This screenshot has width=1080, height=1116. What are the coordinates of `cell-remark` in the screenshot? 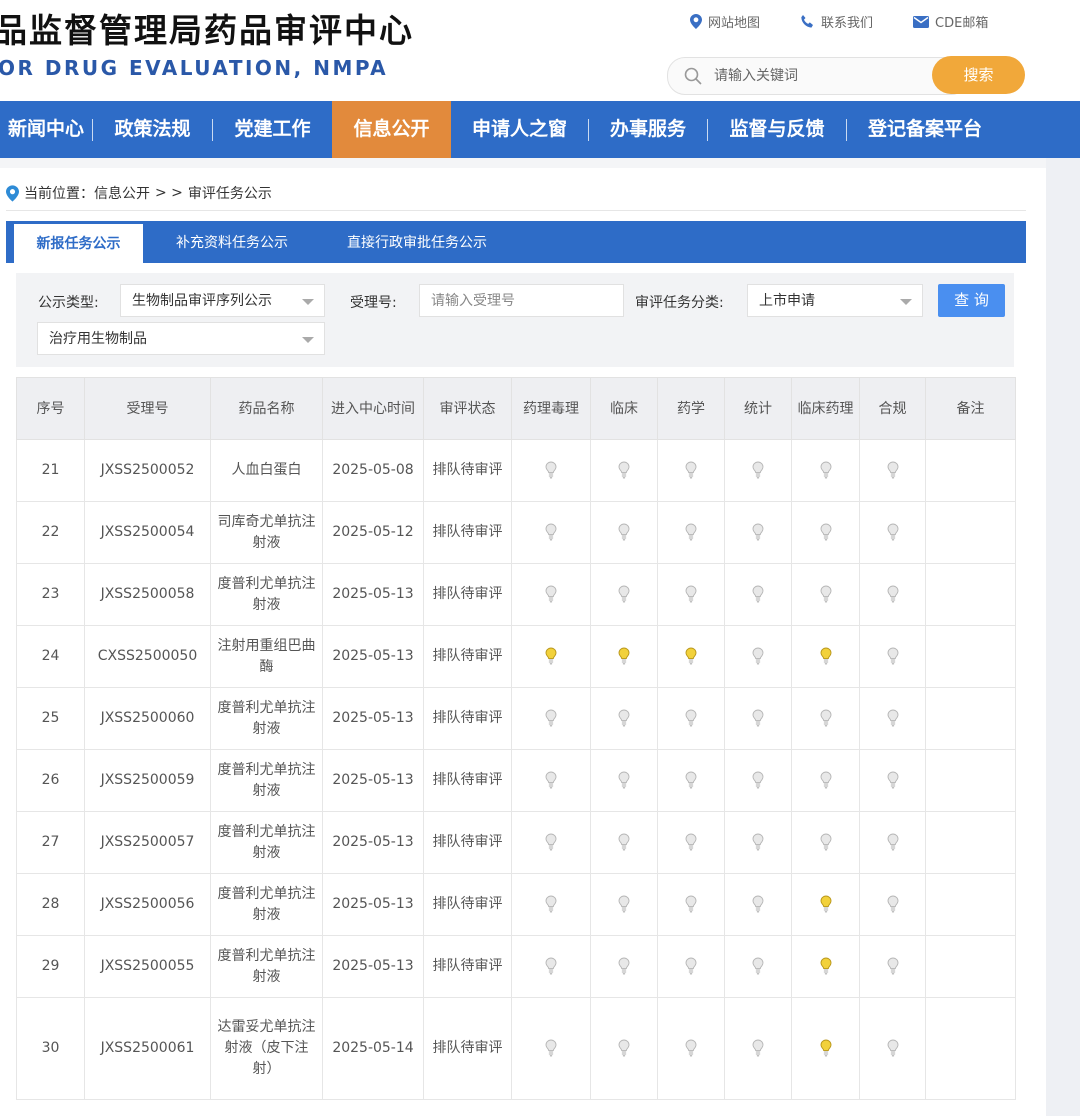 It's located at (970, 1048).